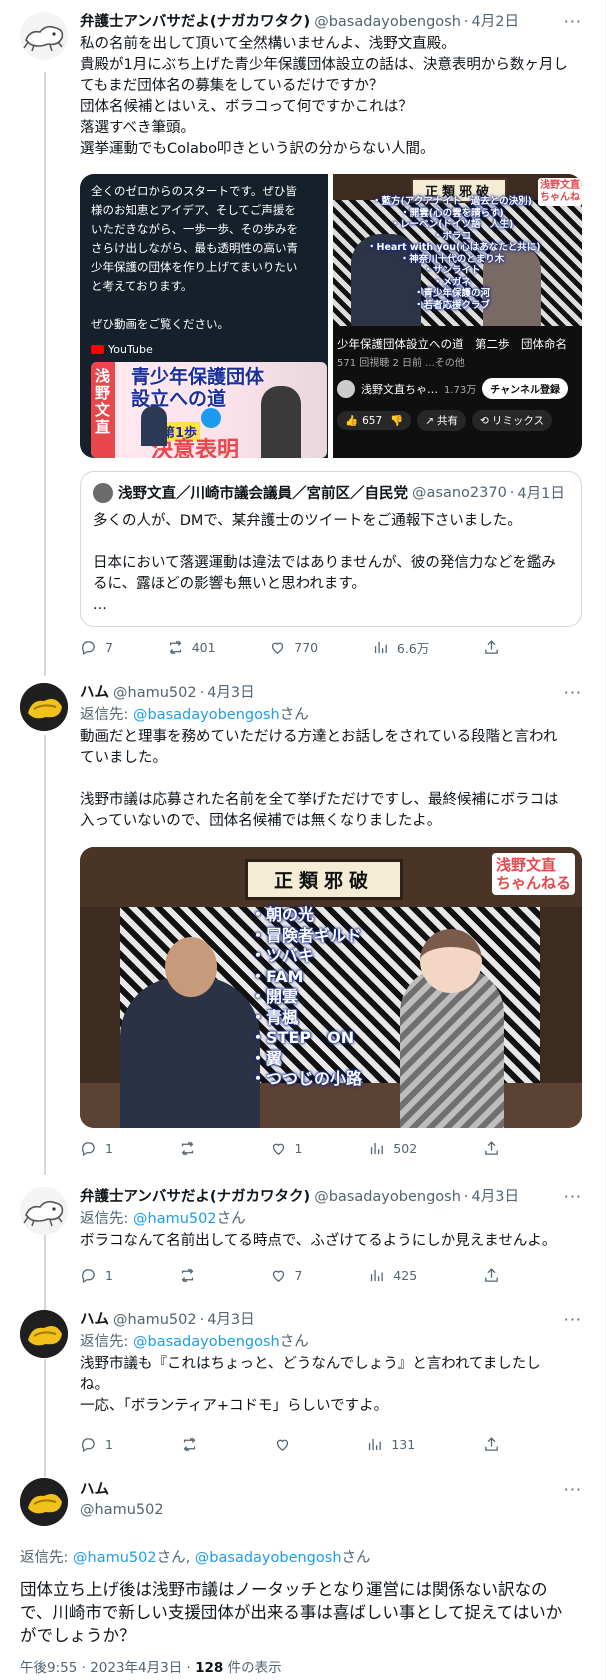  I want to click on view-label: 件の表示, so click(252, 1668).